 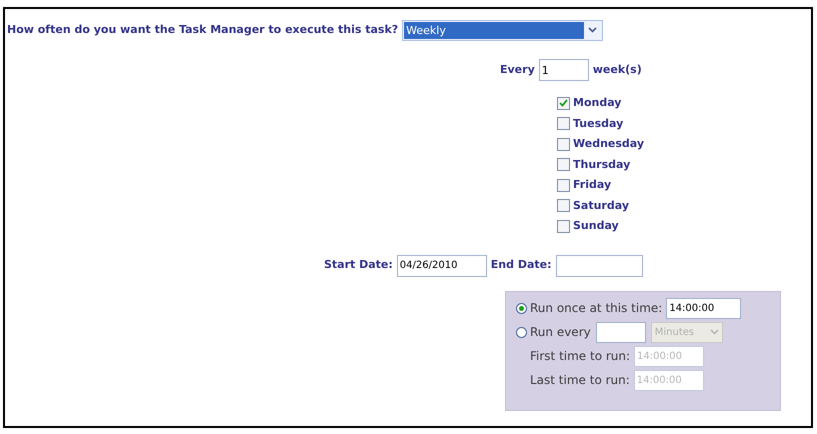 I want to click on time-field: 14:00:00, so click(x=704, y=308).